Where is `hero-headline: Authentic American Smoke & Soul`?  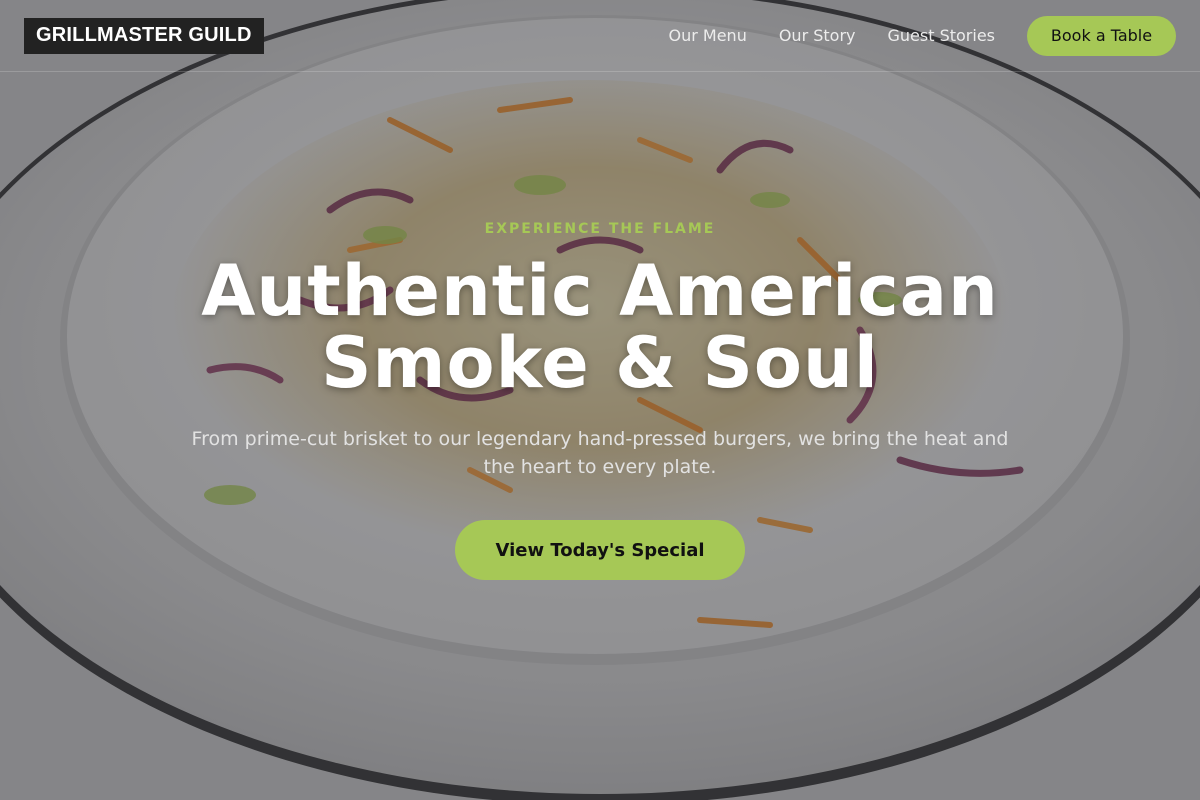
hero-headline: Authentic American Smoke & Soul is located at coordinates (600, 327).